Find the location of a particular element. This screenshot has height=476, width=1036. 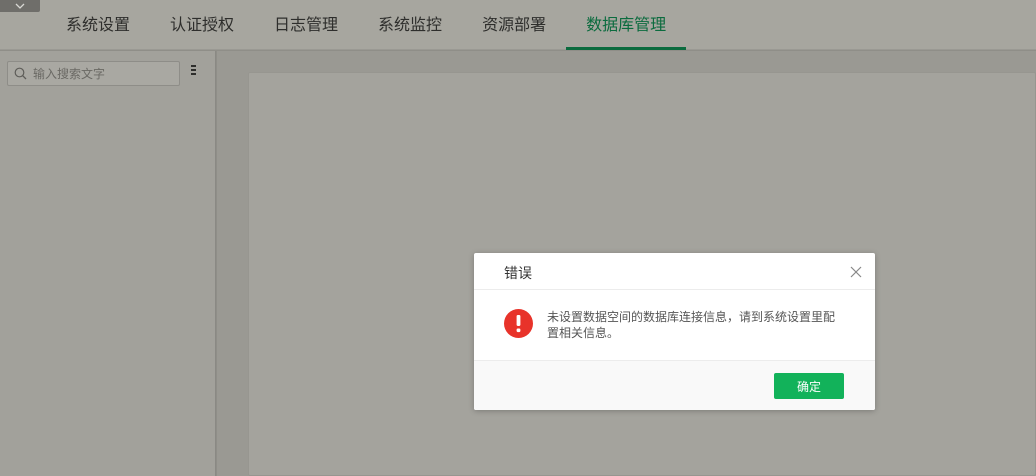

dialog-title: 错误 is located at coordinates (518, 274).